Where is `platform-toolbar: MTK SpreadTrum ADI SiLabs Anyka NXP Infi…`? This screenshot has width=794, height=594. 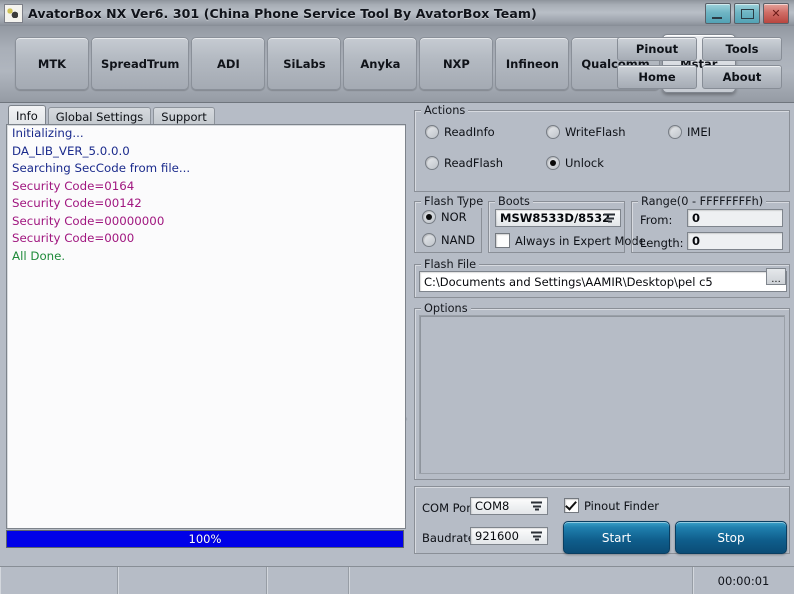 platform-toolbar: MTK SpreadTrum ADI SiLabs Anyka NXP Infi… is located at coordinates (397, 64).